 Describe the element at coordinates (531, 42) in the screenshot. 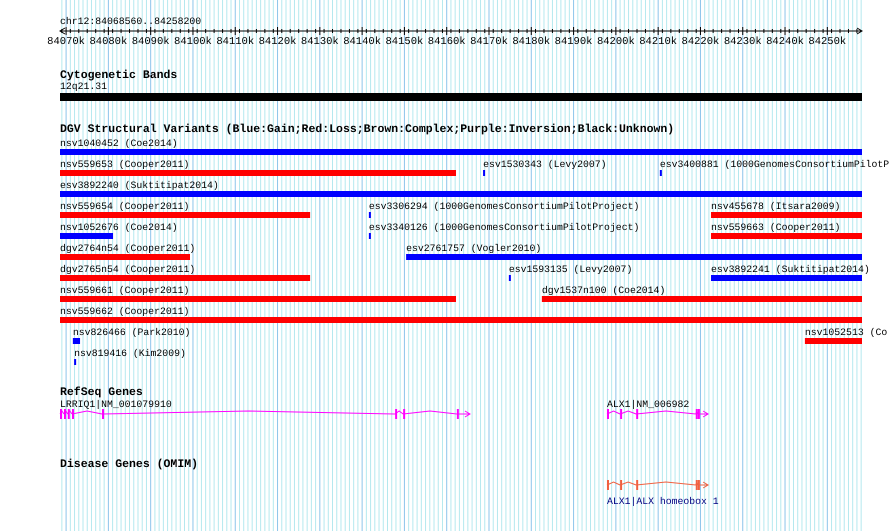

I see `tick-label: 84180k` at that location.